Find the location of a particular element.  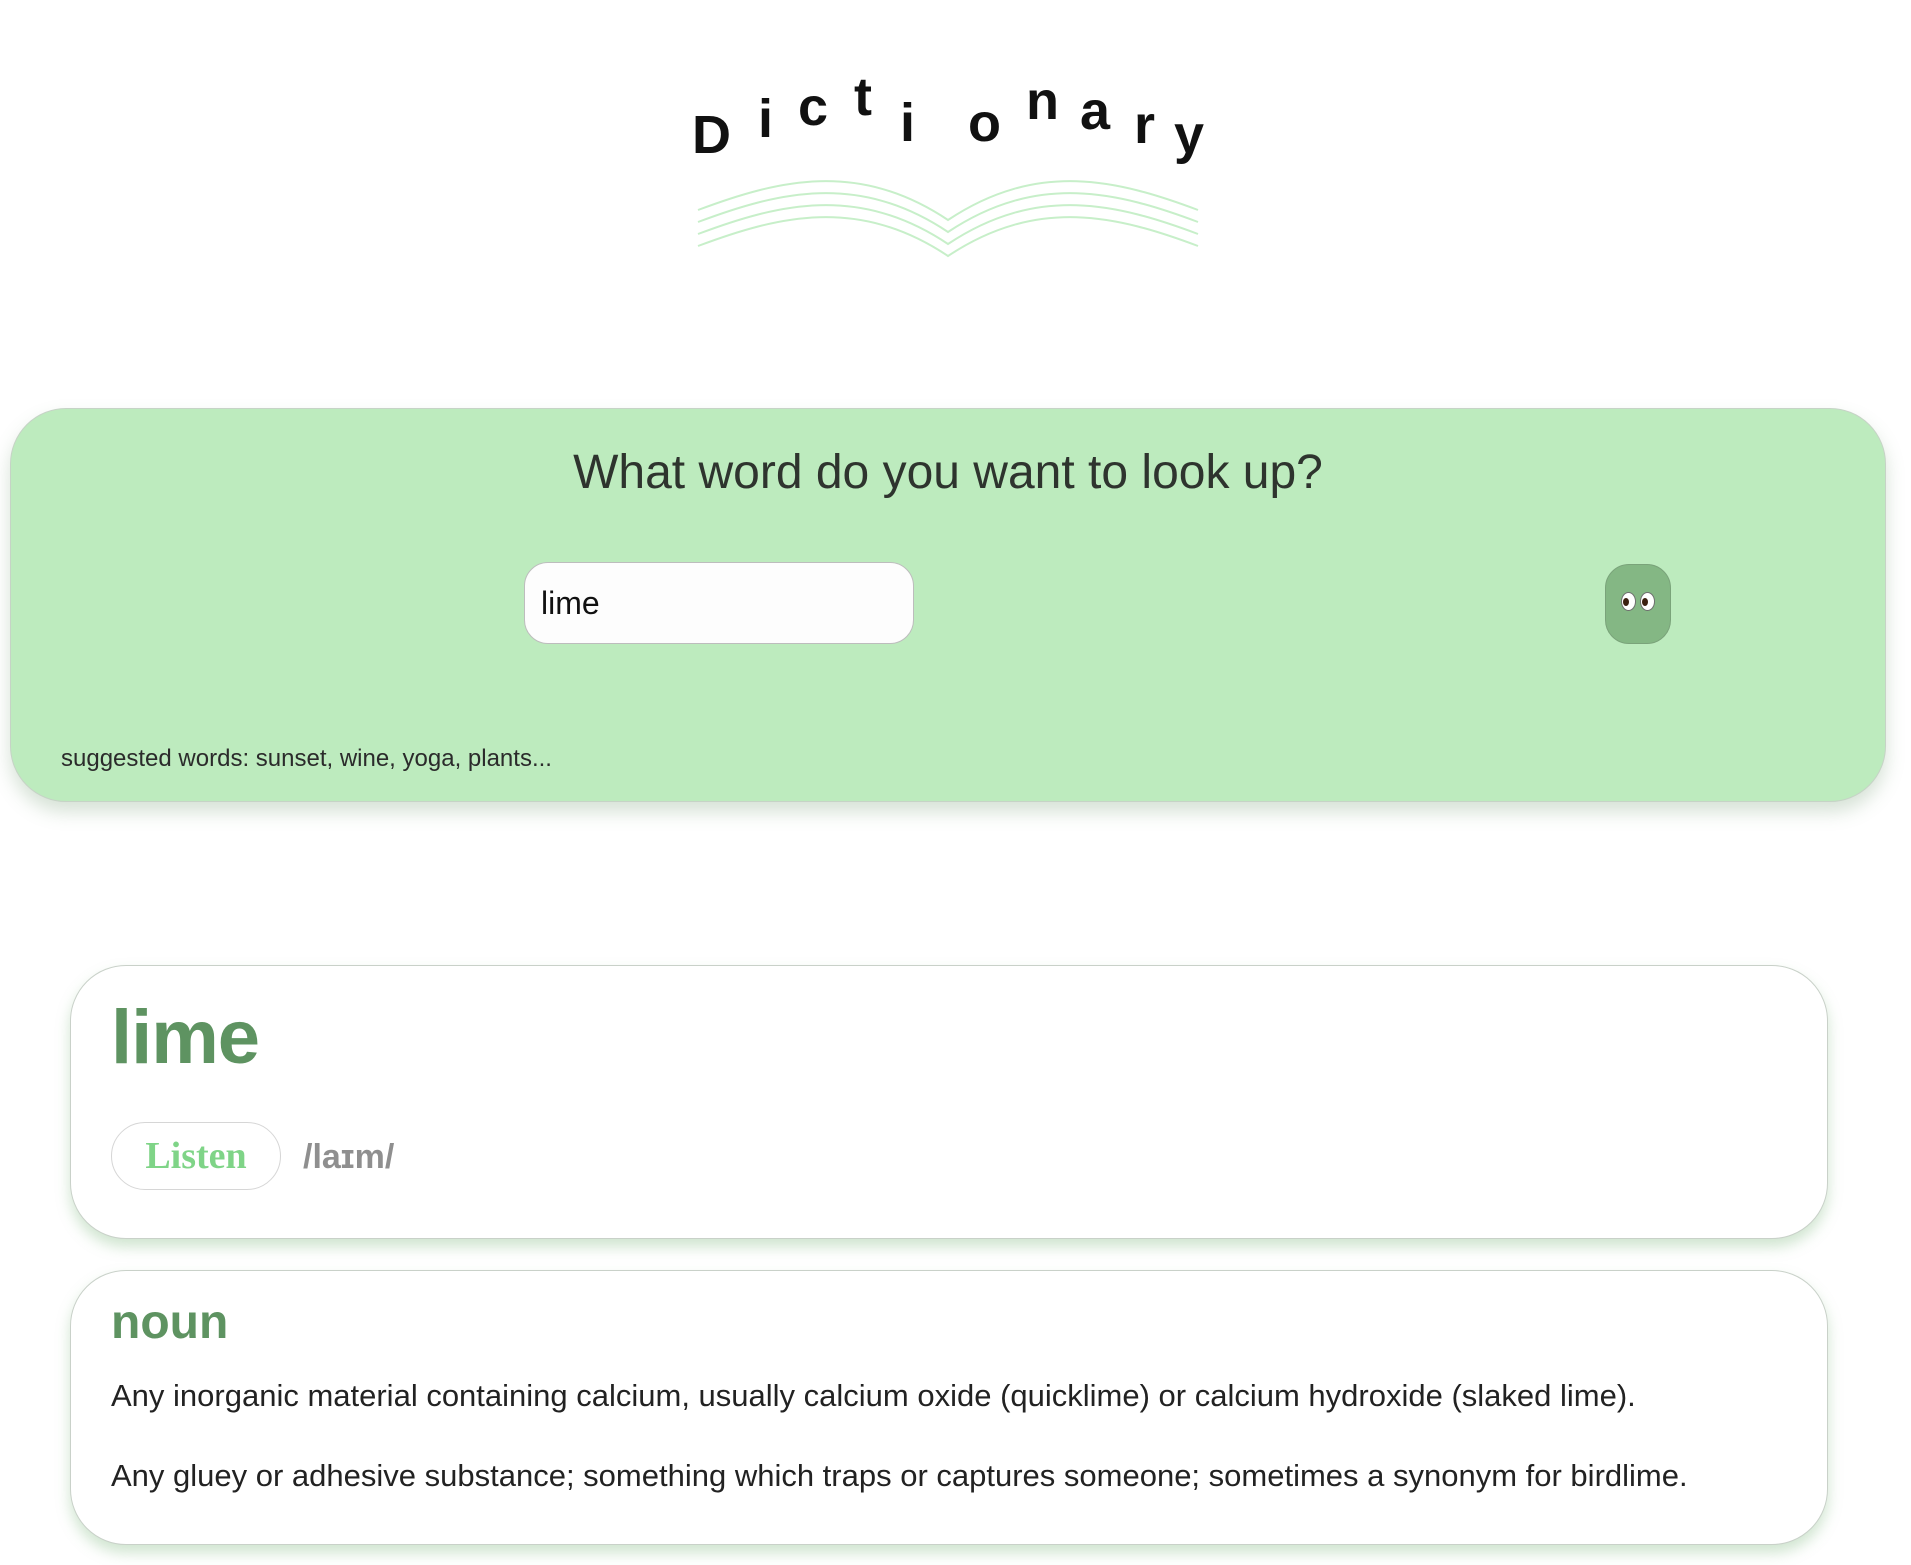

logo-letter: c is located at coordinates (813, 107).